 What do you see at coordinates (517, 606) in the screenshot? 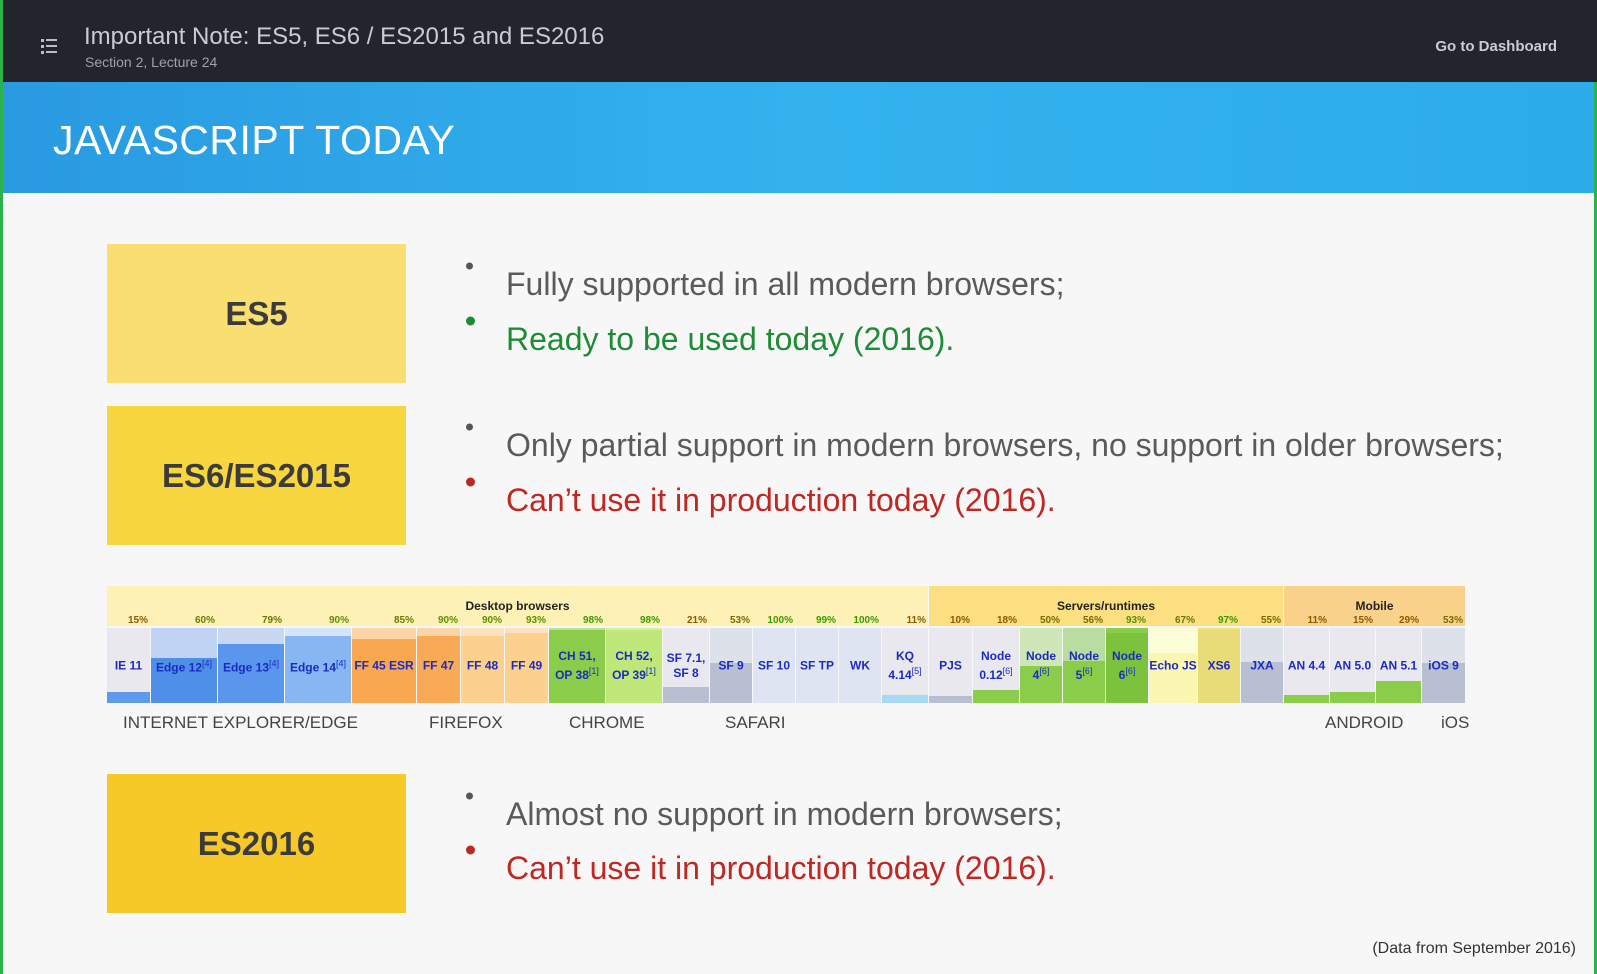
I see `group-label: Desktop browsers` at bounding box center [517, 606].